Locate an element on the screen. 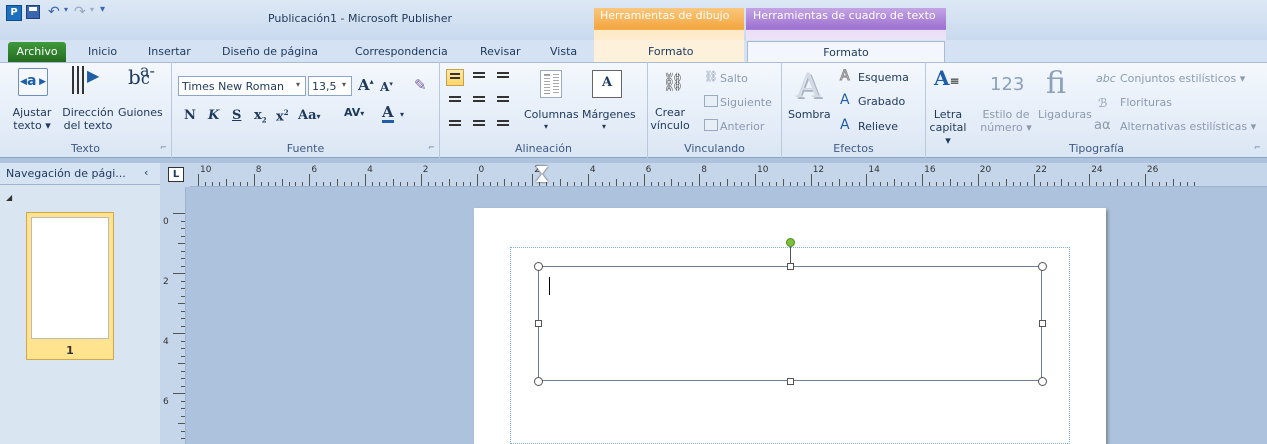 The image size is (1267, 444). resize-handle-top-right is located at coordinates (1042, 266).